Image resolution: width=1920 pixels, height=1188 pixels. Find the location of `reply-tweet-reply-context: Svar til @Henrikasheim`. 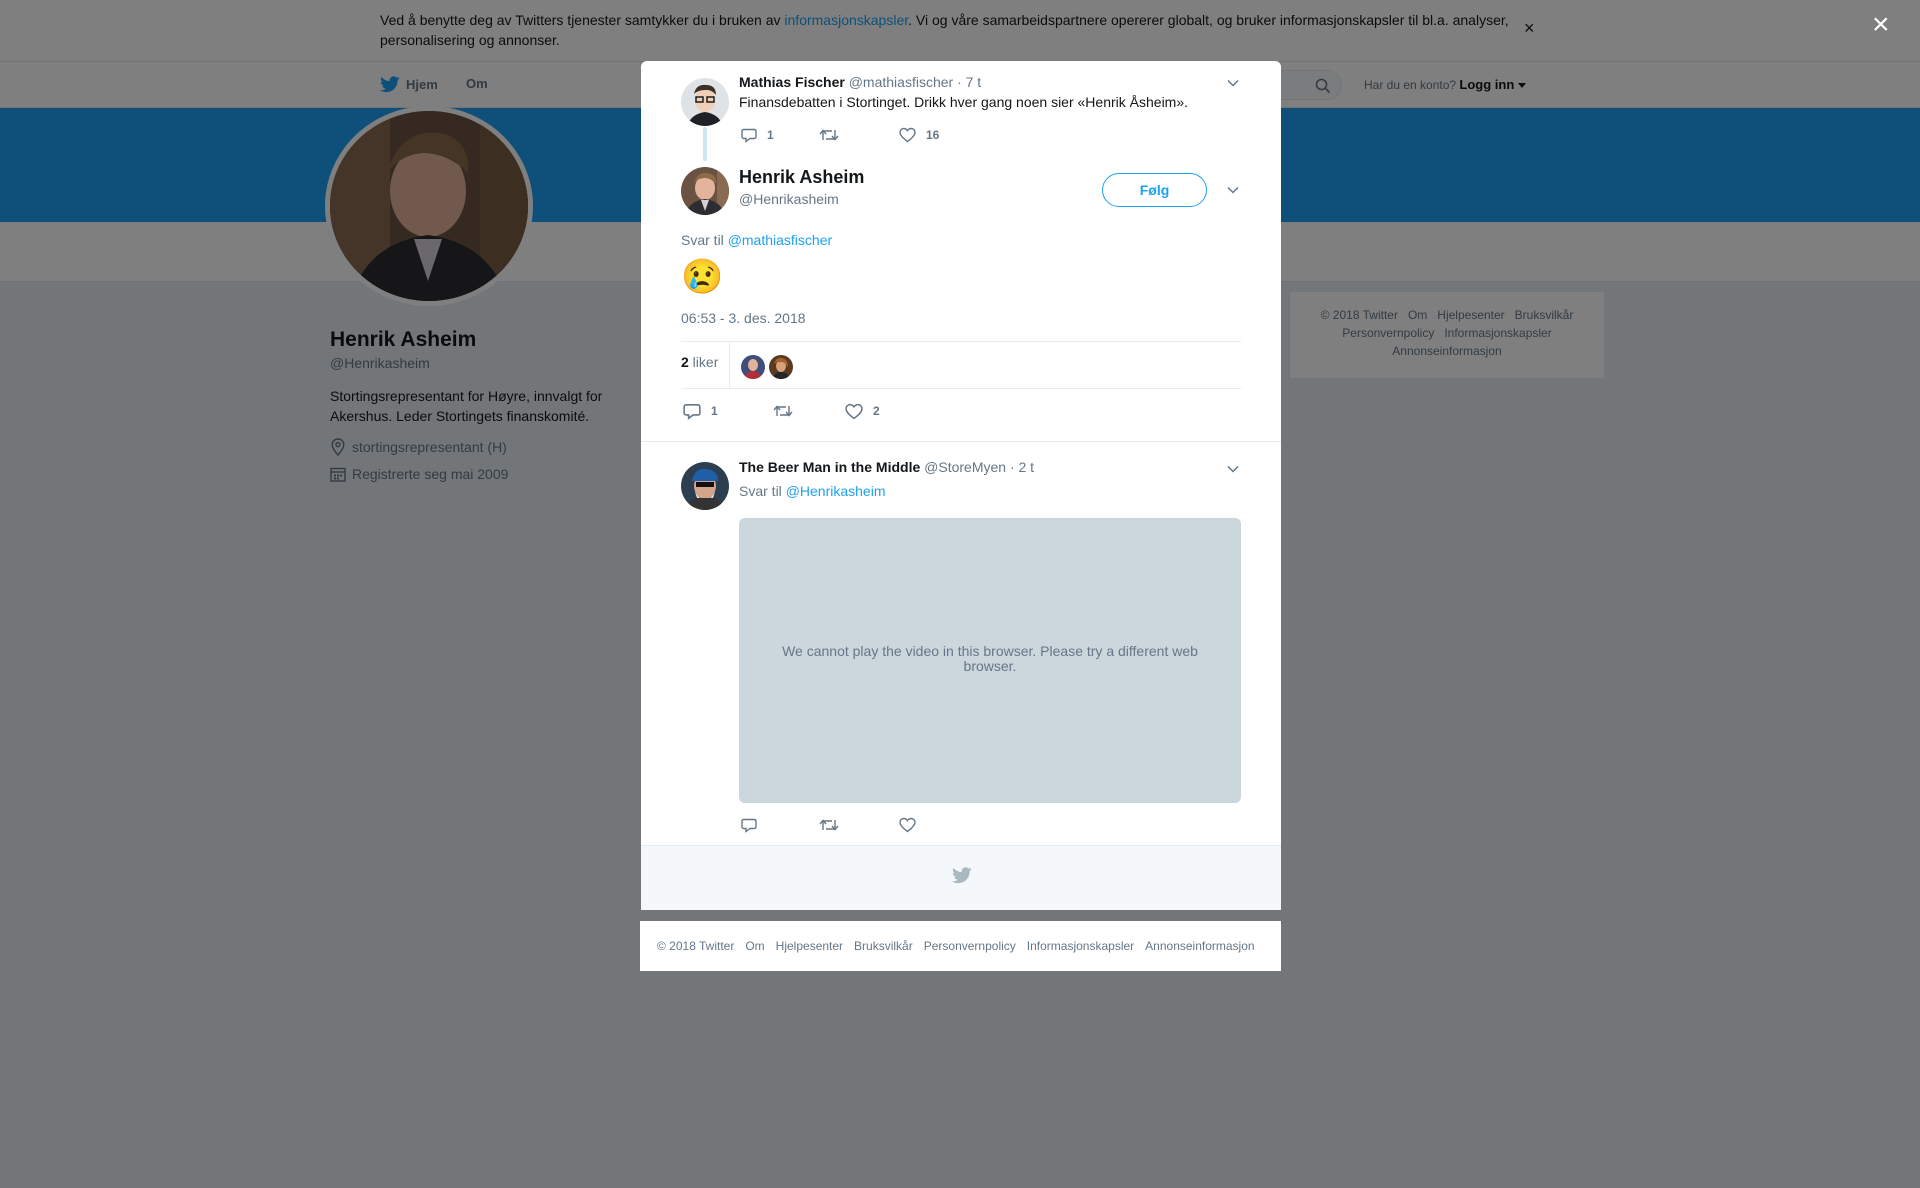

reply-tweet-reply-context: Svar til @Henrikasheim is located at coordinates (812, 491).